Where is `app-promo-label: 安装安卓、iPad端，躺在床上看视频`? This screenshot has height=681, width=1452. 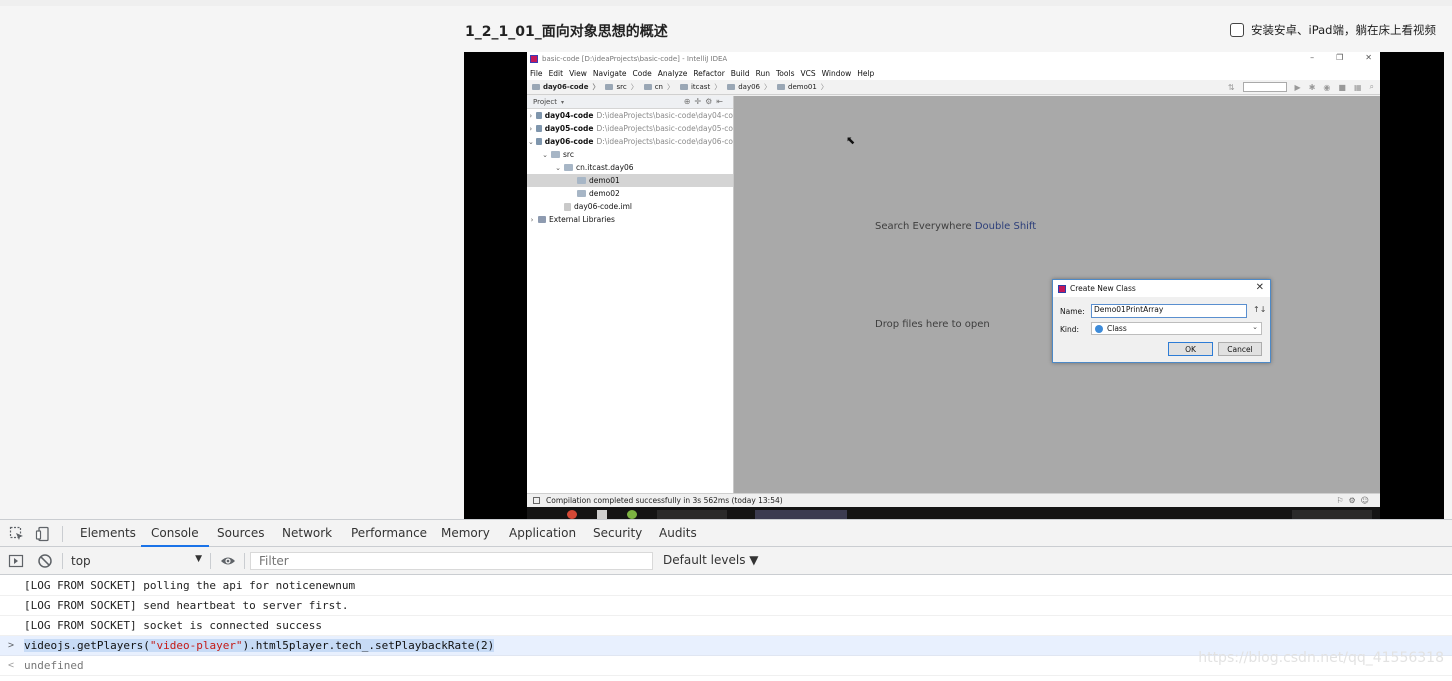 app-promo-label: 安装安卓、iPad端，躺在床上看视频 is located at coordinates (1343, 30).